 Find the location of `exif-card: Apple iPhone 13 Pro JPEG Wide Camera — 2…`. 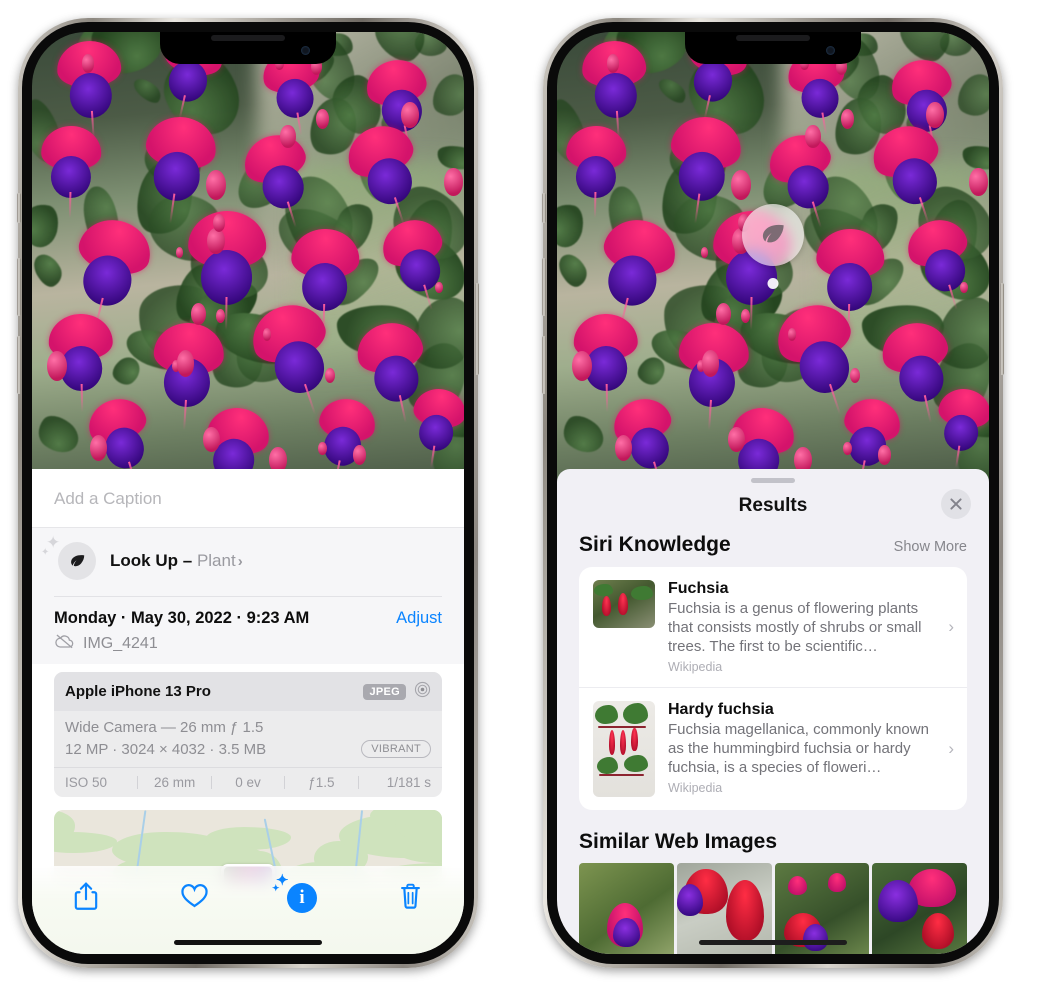

exif-card: Apple iPhone 13 Pro JPEG Wide Camera — 2… is located at coordinates (248, 734).